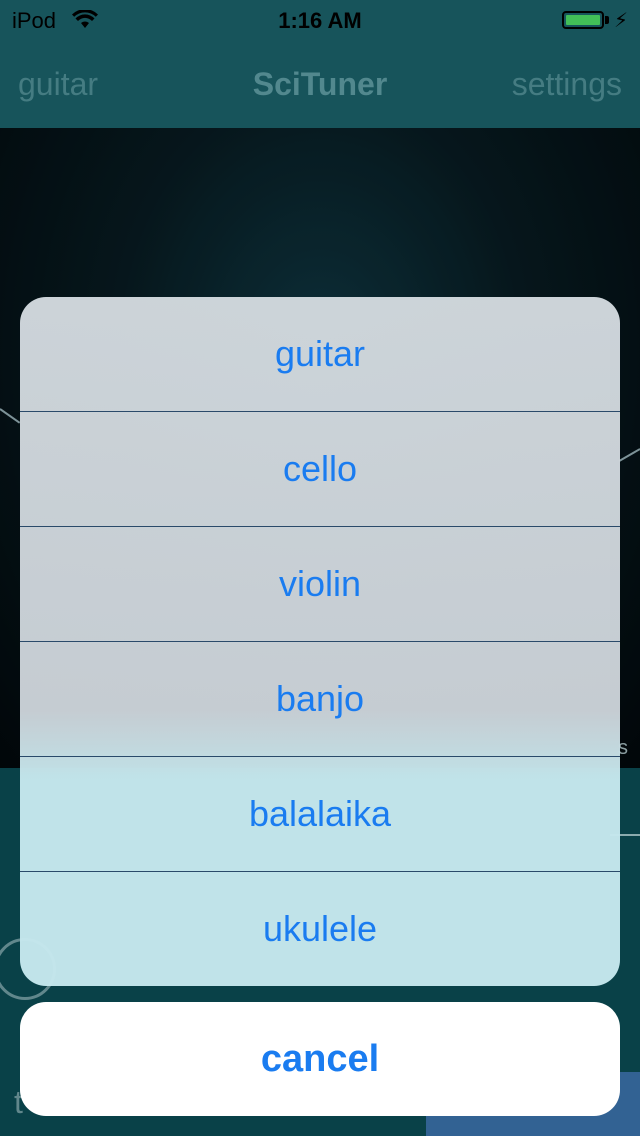 Image resolution: width=640 pixels, height=1136 pixels. What do you see at coordinates (320, 354) in the screenshot?
I see `option-guitar: guitar` at bounding box center [320, 354].